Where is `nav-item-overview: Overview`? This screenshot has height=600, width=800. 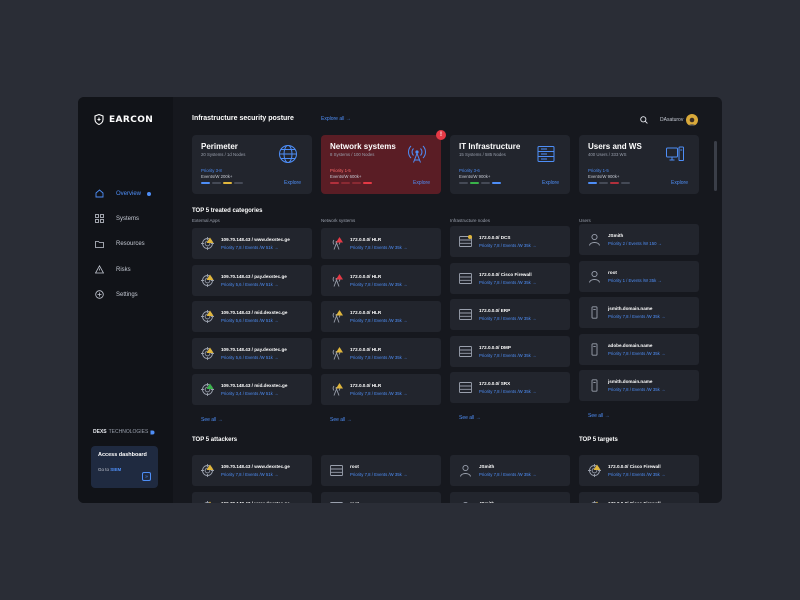
nav-item-overview: Overview is located at coordinates (129, 193).